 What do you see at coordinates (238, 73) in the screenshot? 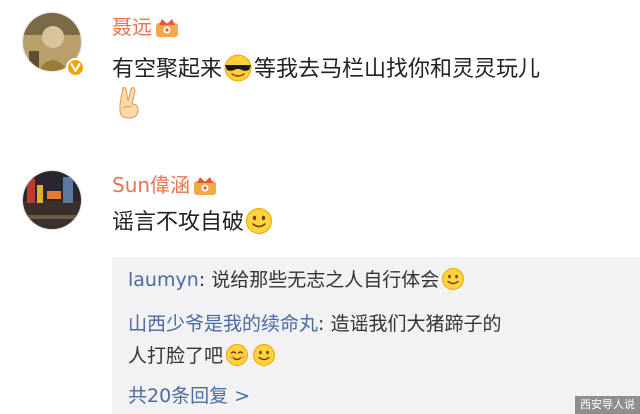
I see `cool-sunglasses-emoji-icon` at bounding box center [238, 73].